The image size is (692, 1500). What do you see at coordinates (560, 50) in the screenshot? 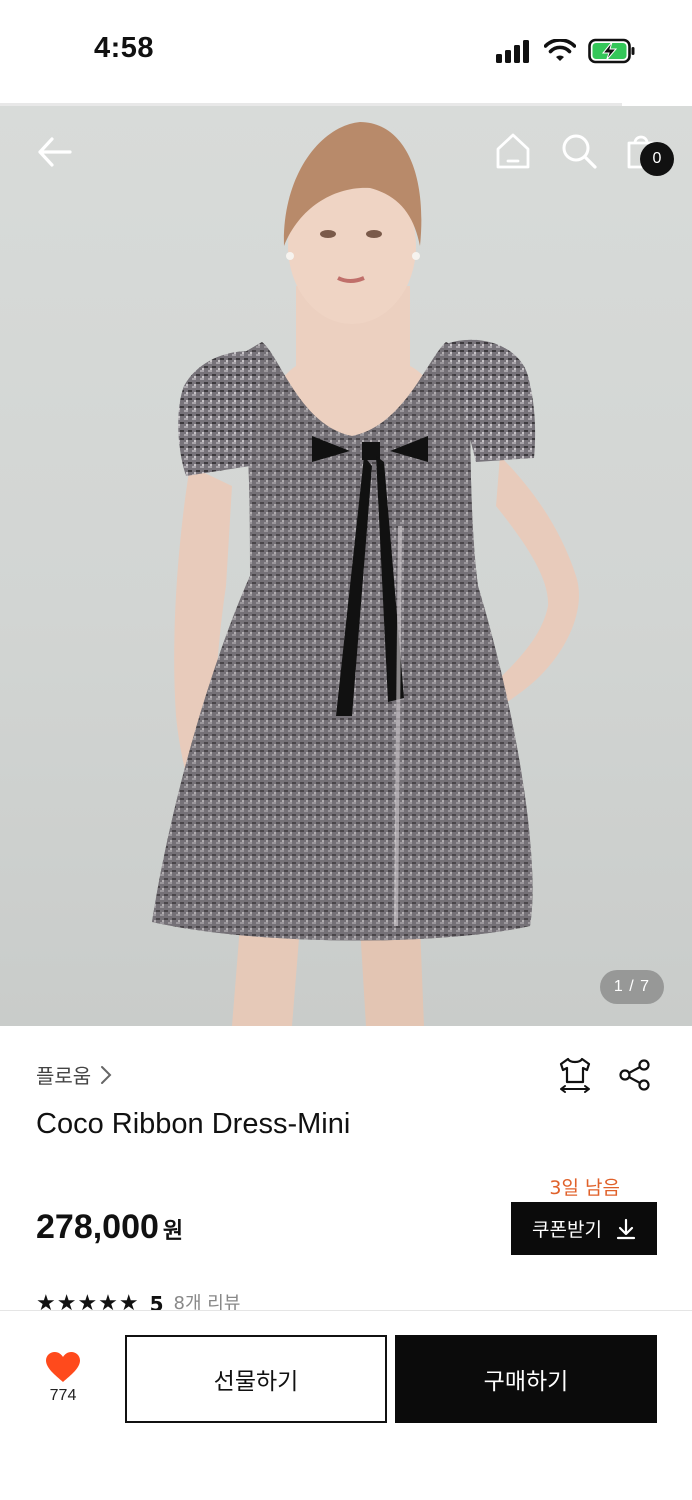
I see `wifi-icon` at bounding box center [560, 50].